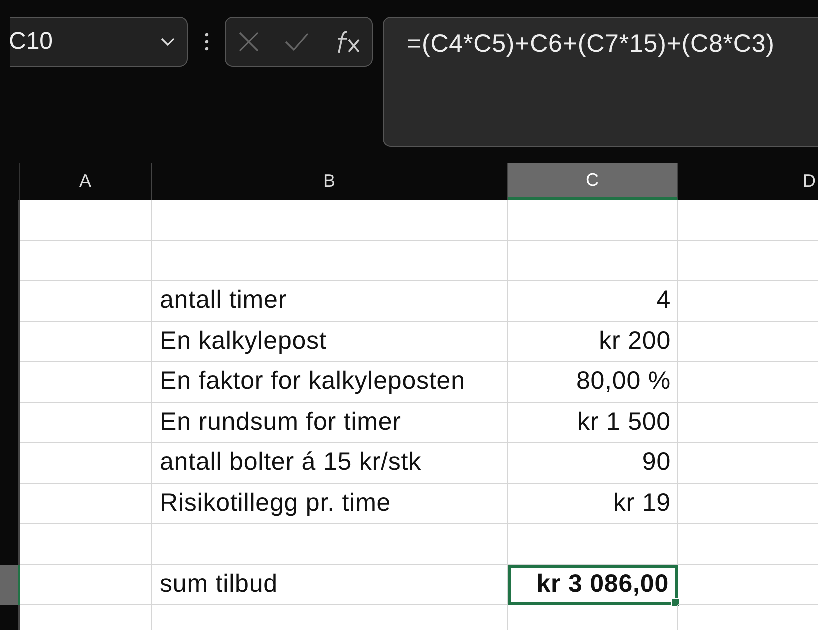 This screenshot has height=630, width=818. Describe the element at coordinates (330, 422) in the screenshot. I see `table-cell: En rundsum for timer` at that location.